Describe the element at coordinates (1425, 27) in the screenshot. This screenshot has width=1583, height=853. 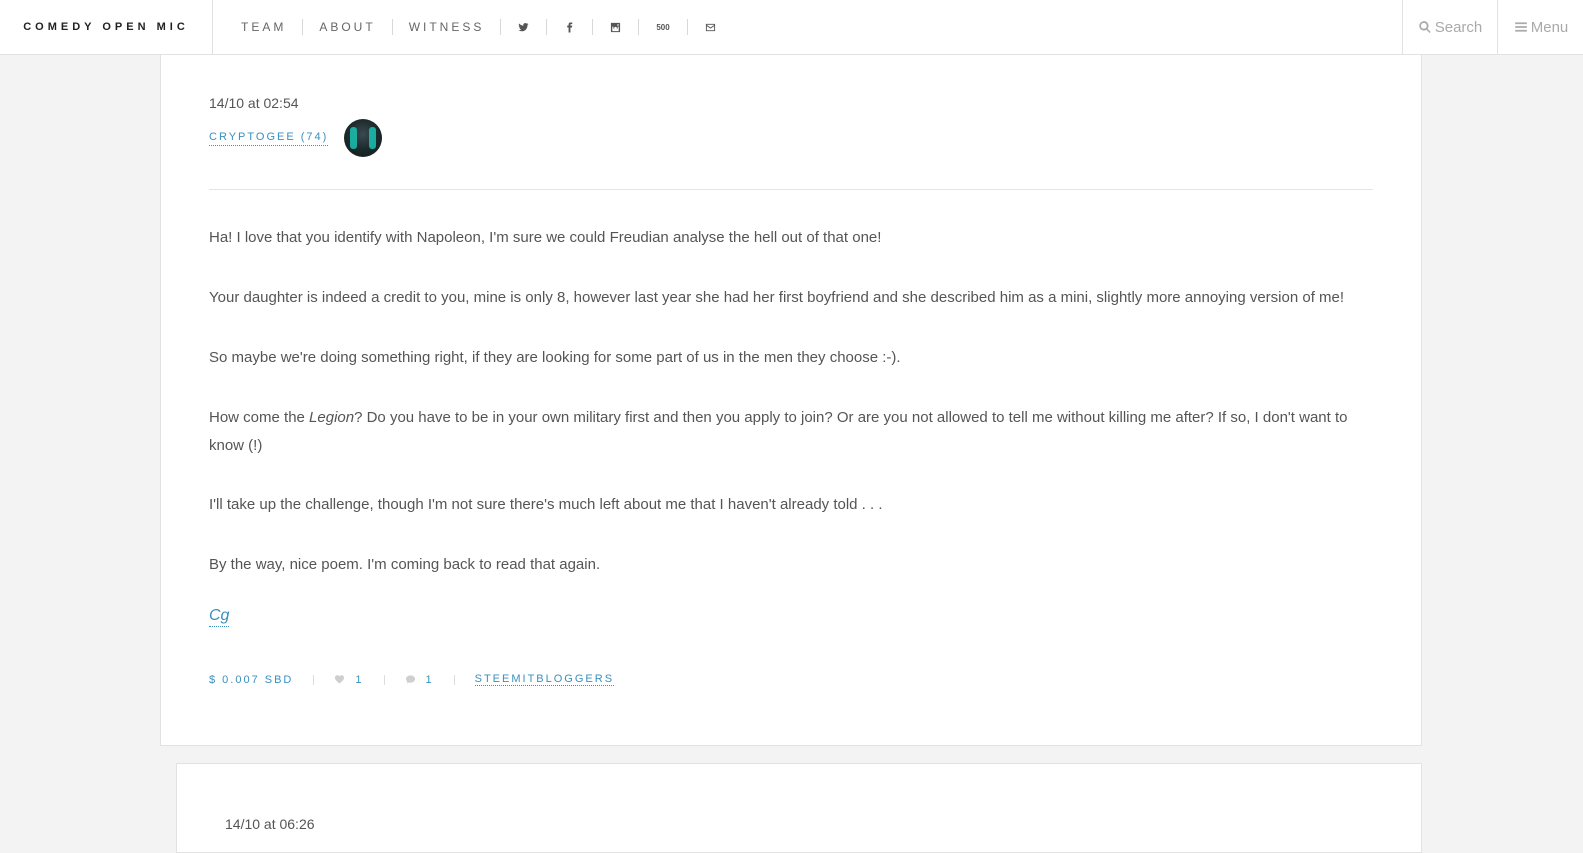
I see `search-icon` at that location.